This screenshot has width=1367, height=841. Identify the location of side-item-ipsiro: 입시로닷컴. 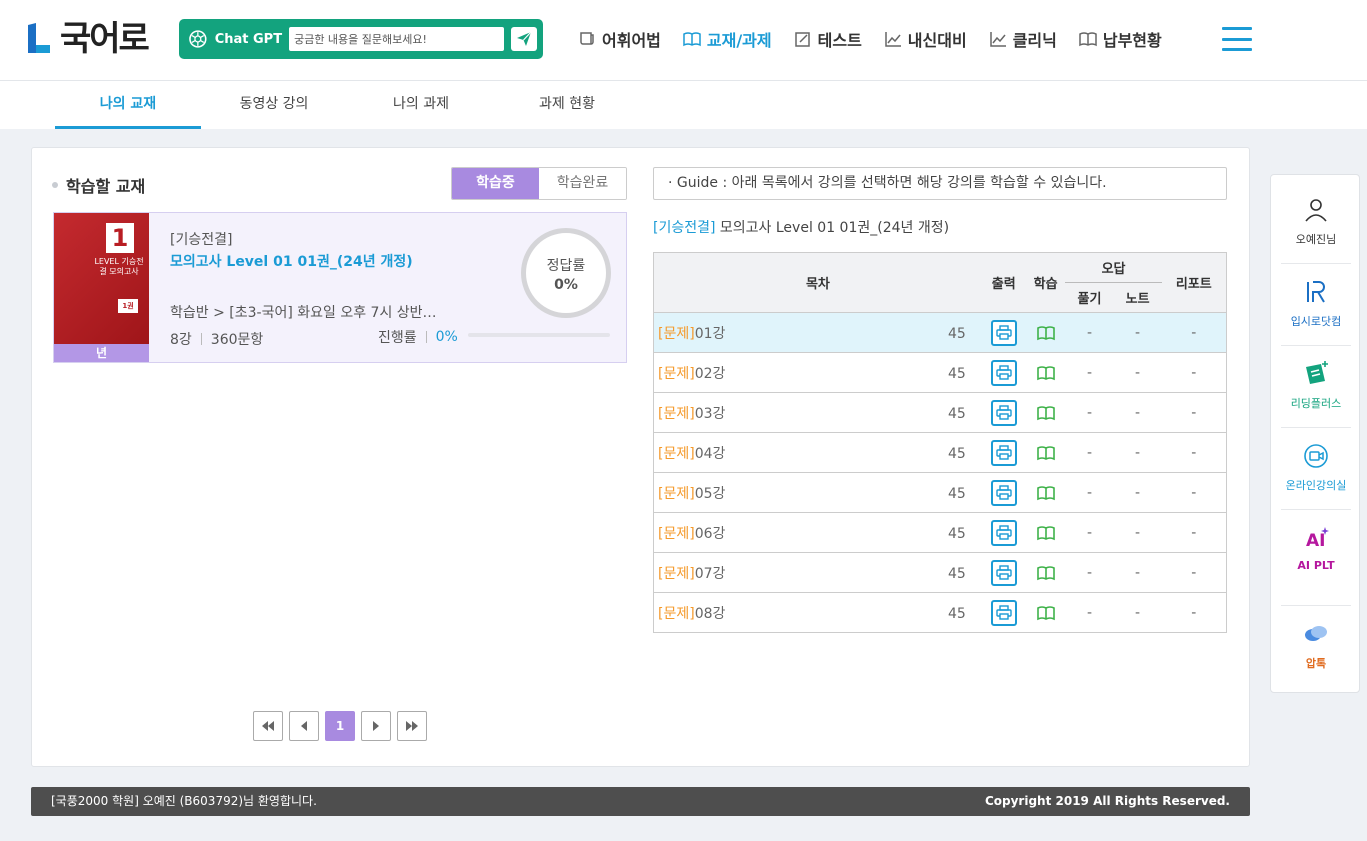
(1316, 303).